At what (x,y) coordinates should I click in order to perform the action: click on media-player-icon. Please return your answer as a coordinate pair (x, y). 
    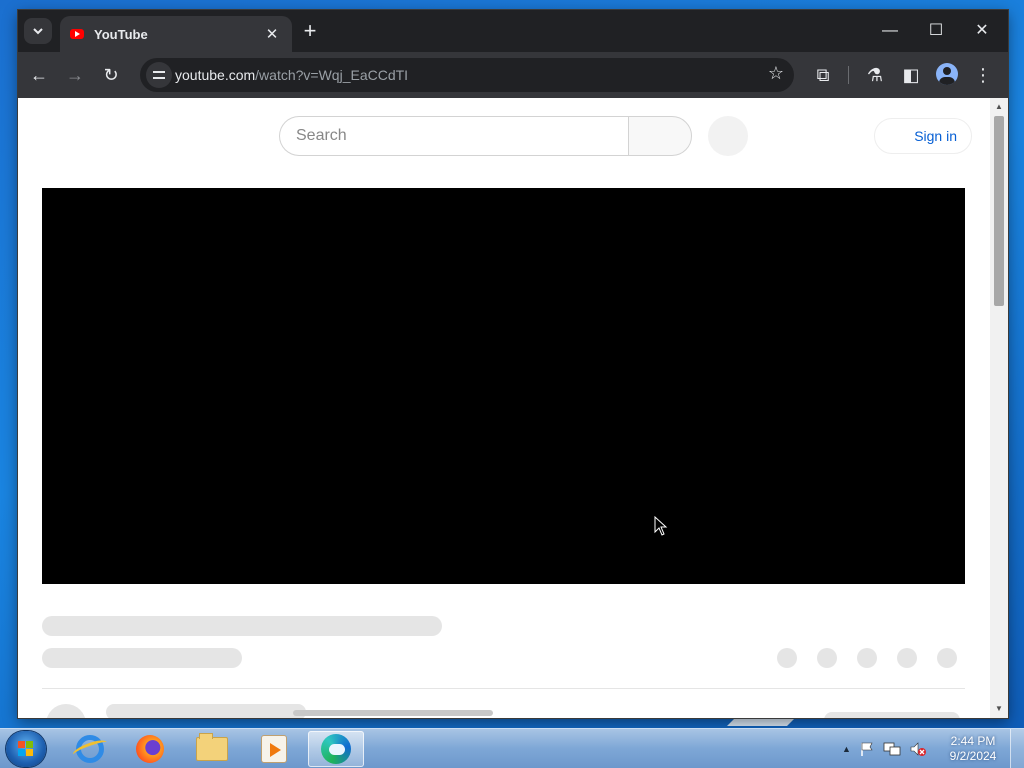
    Looking at the image, I should click on (274, 749).